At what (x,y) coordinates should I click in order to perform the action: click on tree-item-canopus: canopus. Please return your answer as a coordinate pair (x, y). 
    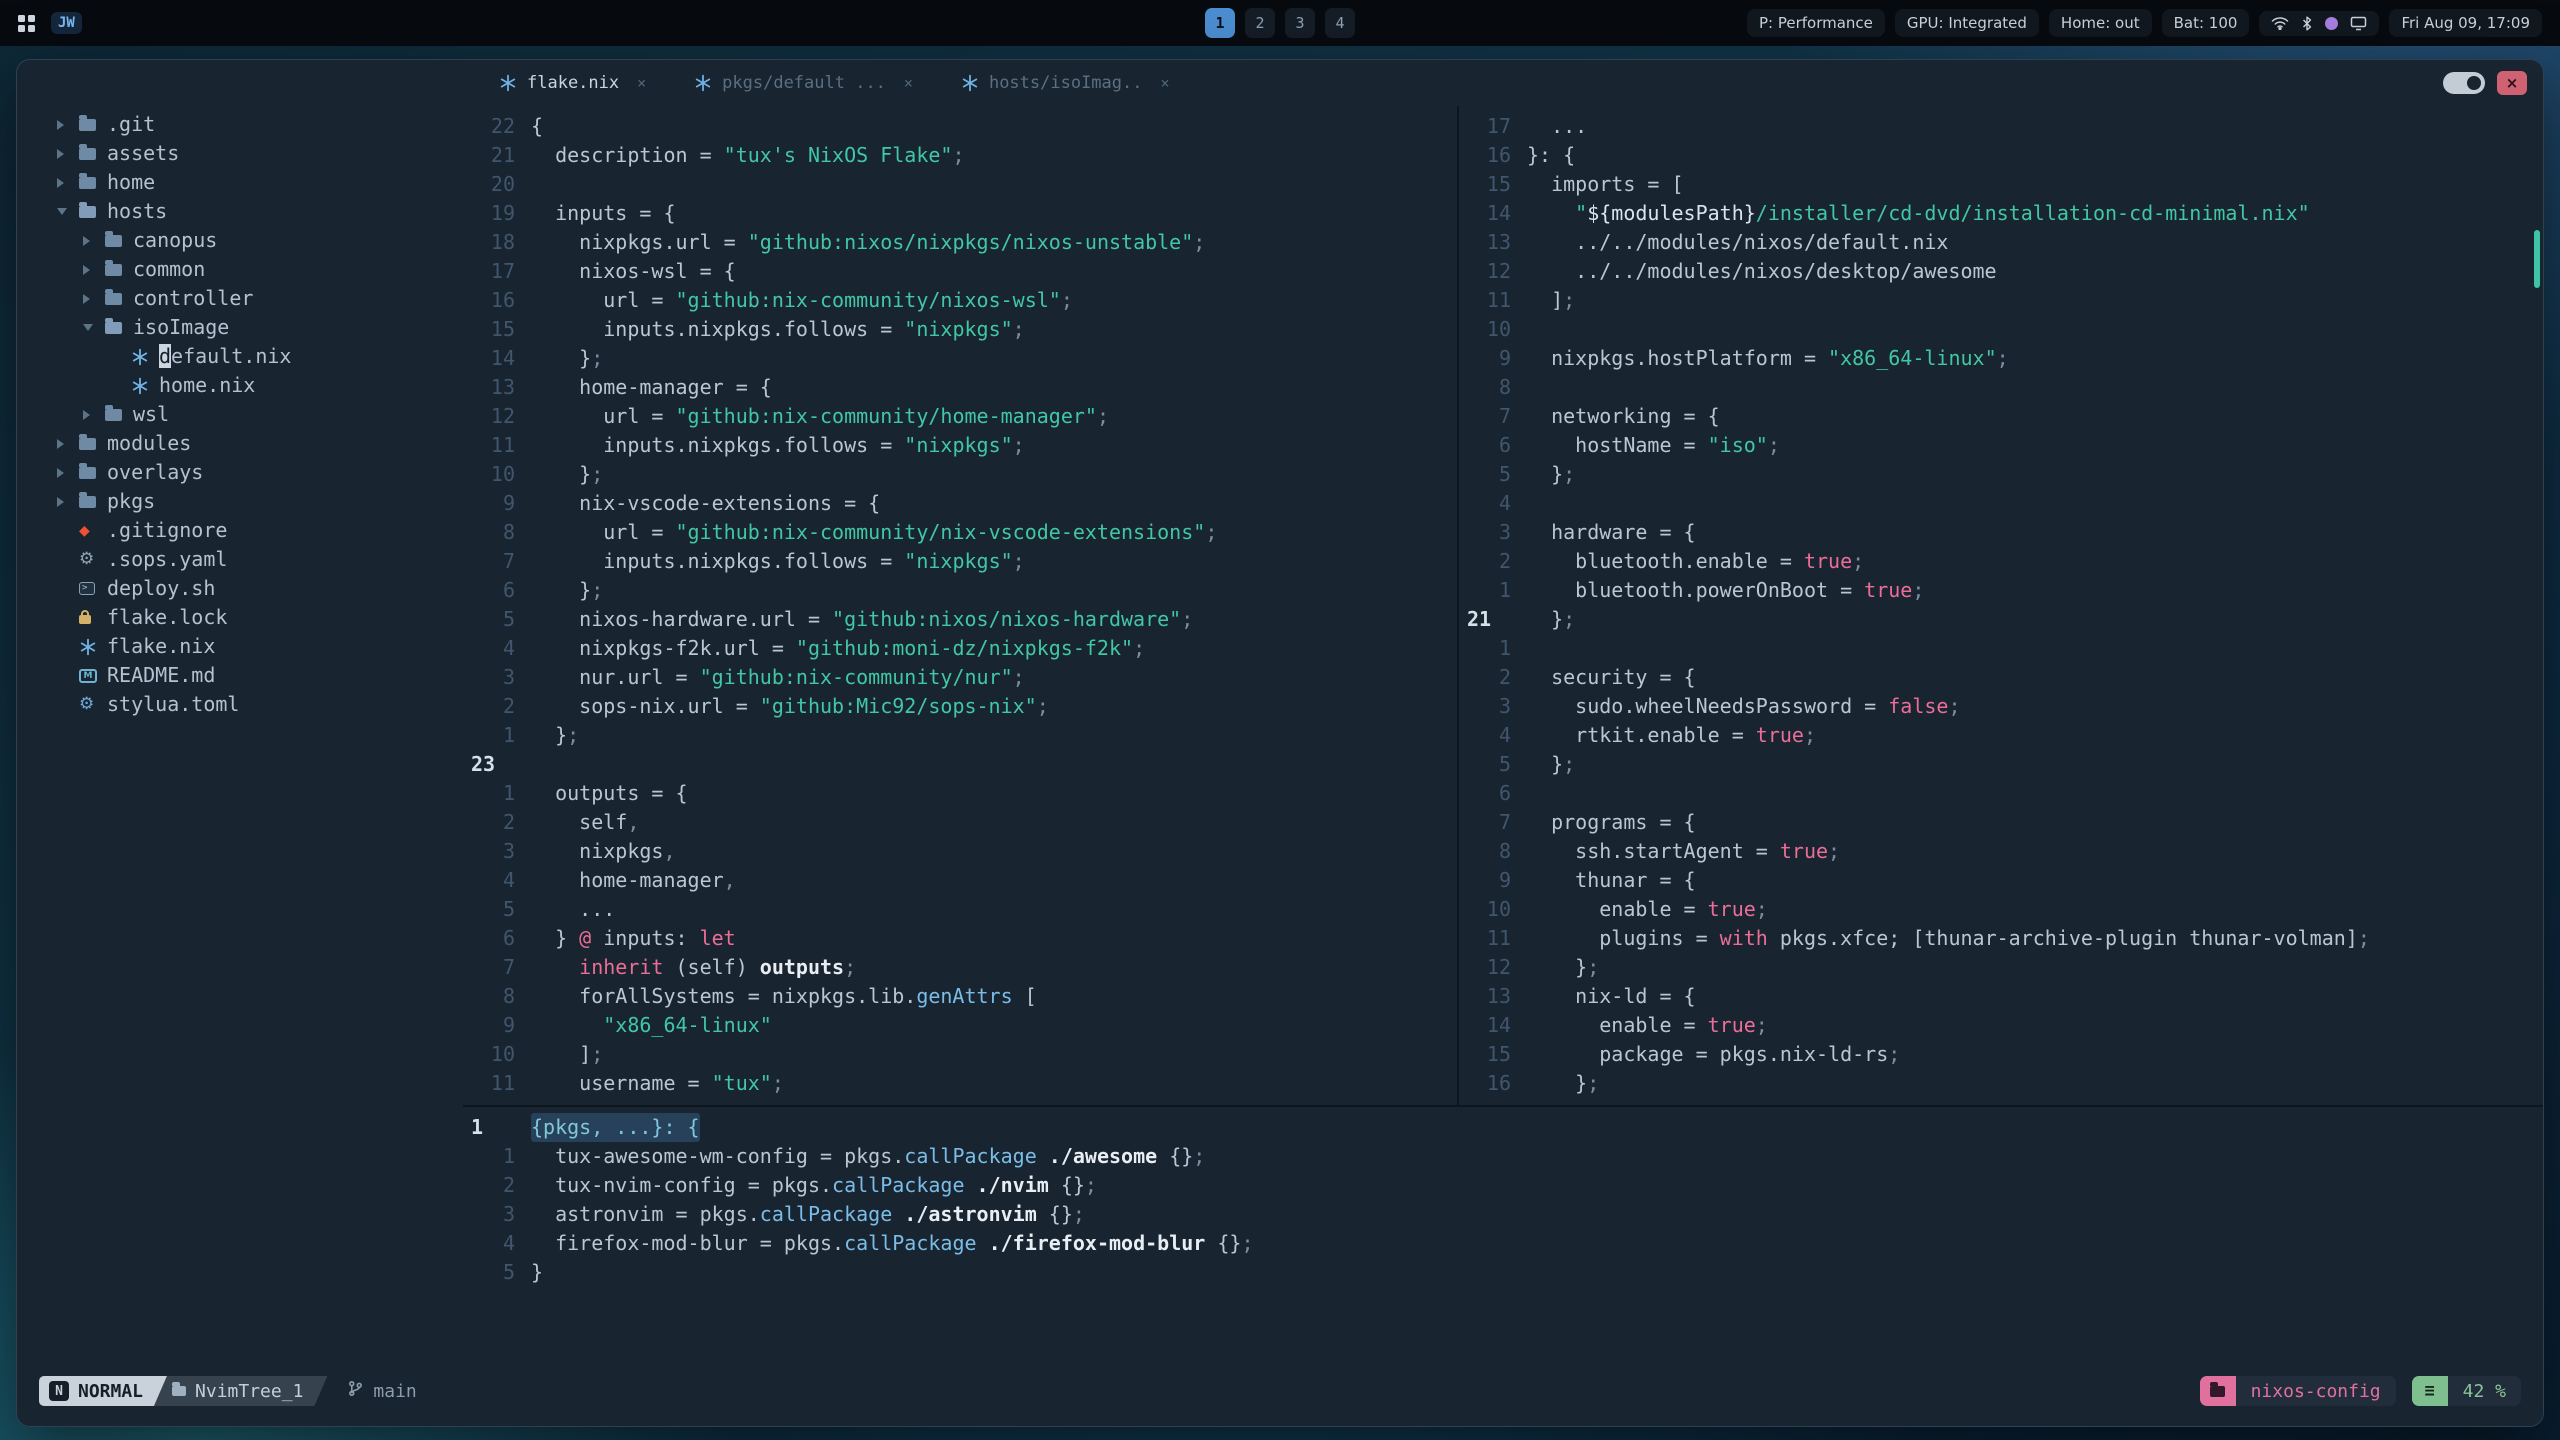
    Looking at the image, I should click on (240, 240).